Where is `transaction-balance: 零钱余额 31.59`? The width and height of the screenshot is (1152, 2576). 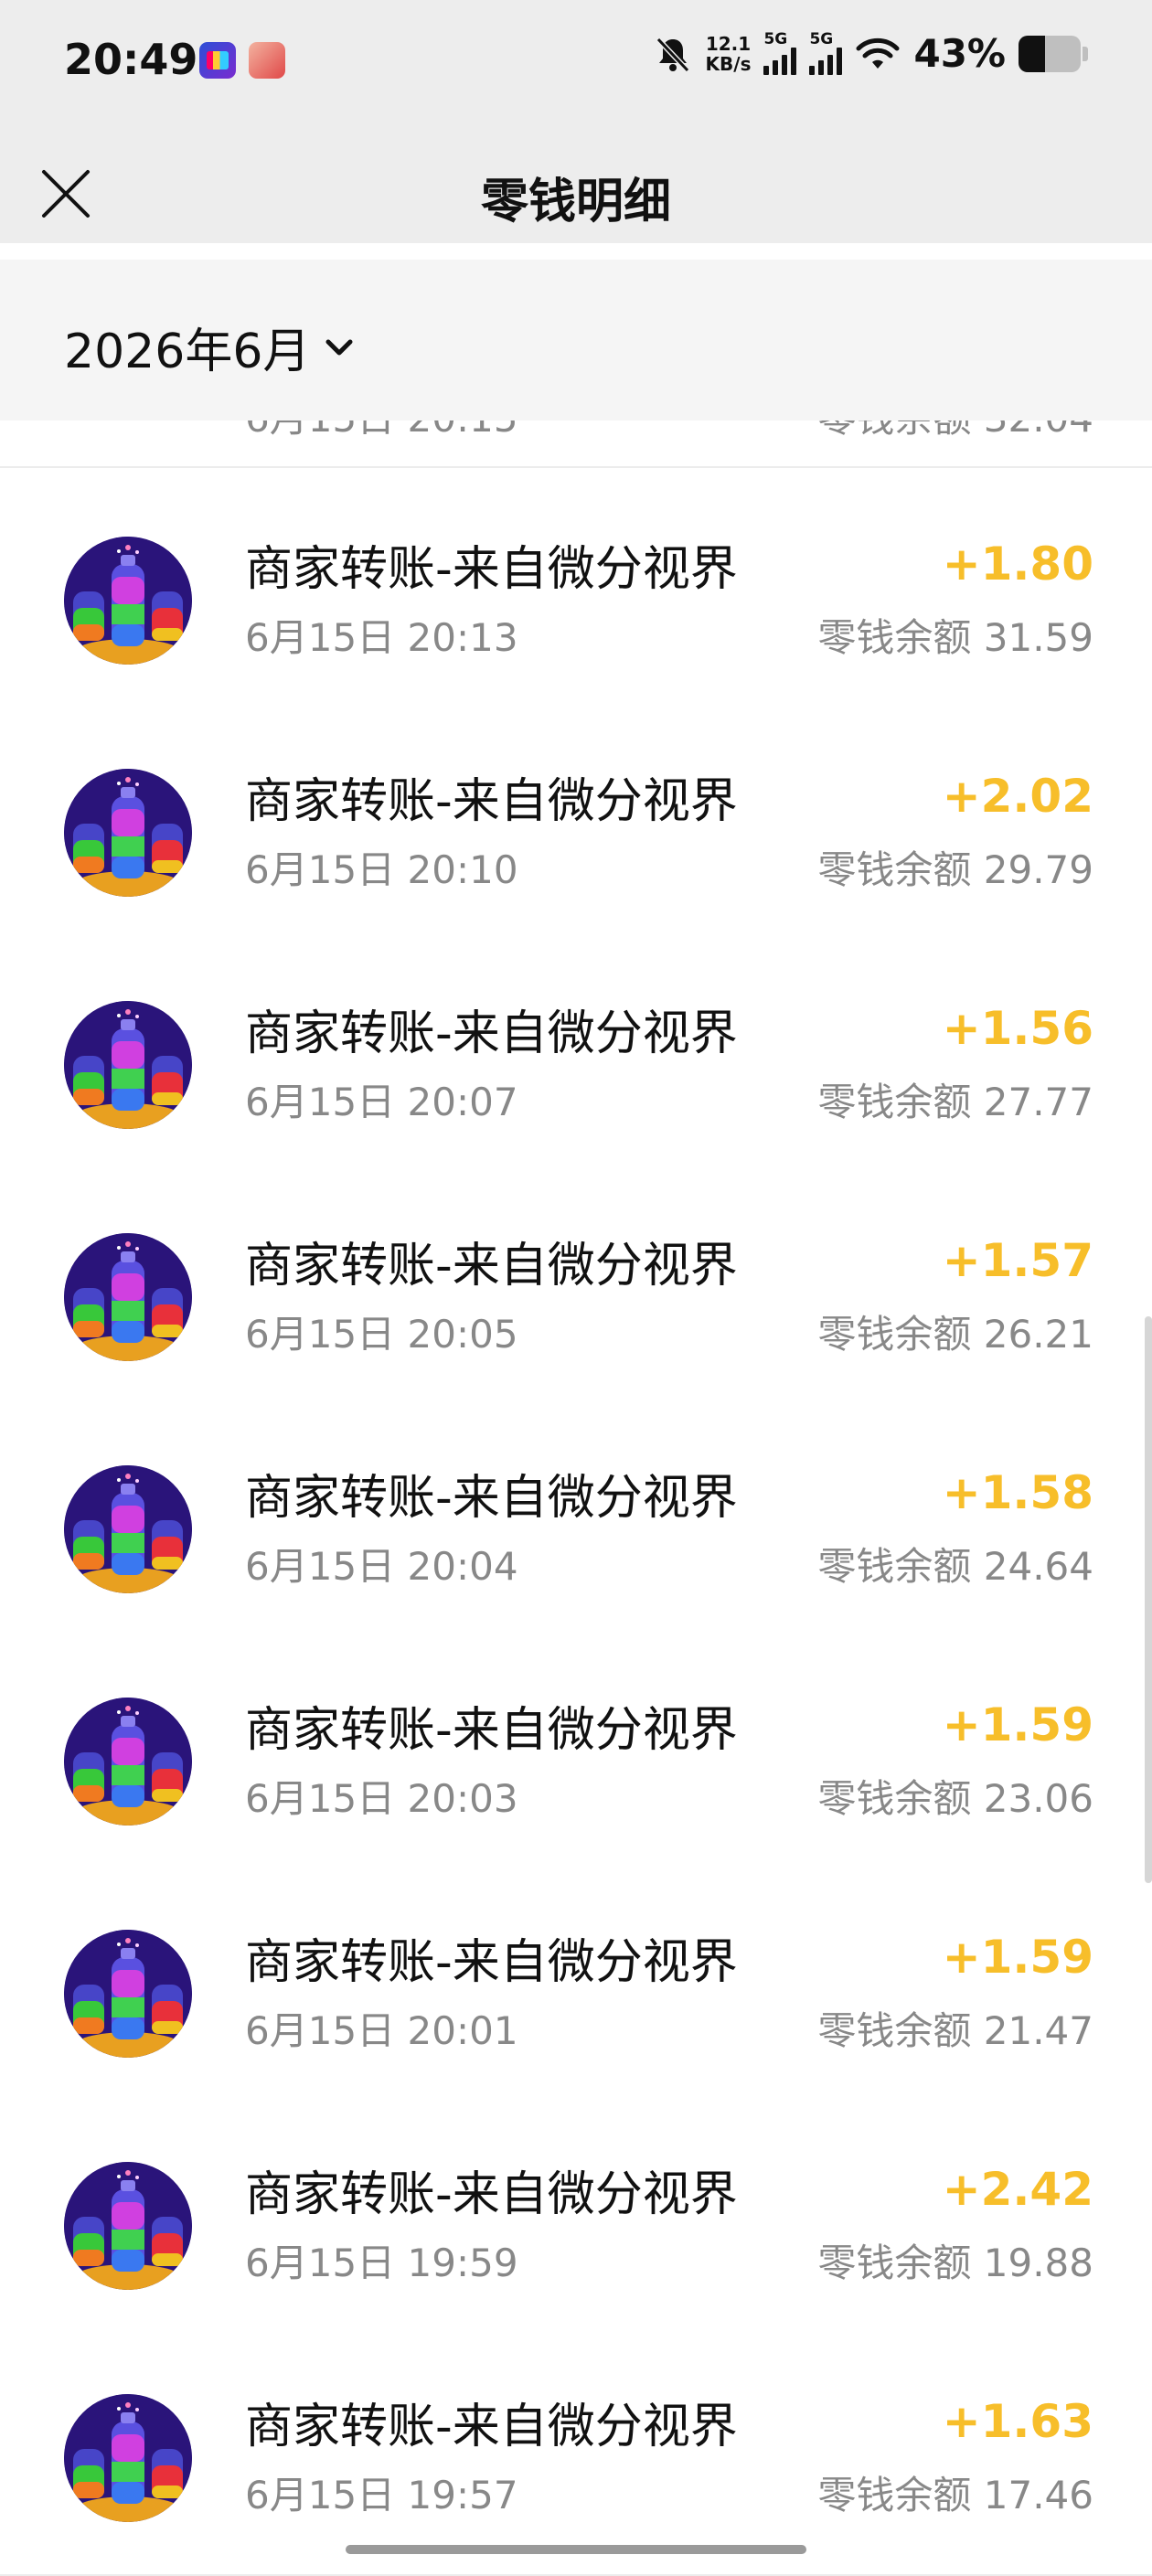 transaction-balance: 零钱余额 31.59 is located at coordinates (955, 637).